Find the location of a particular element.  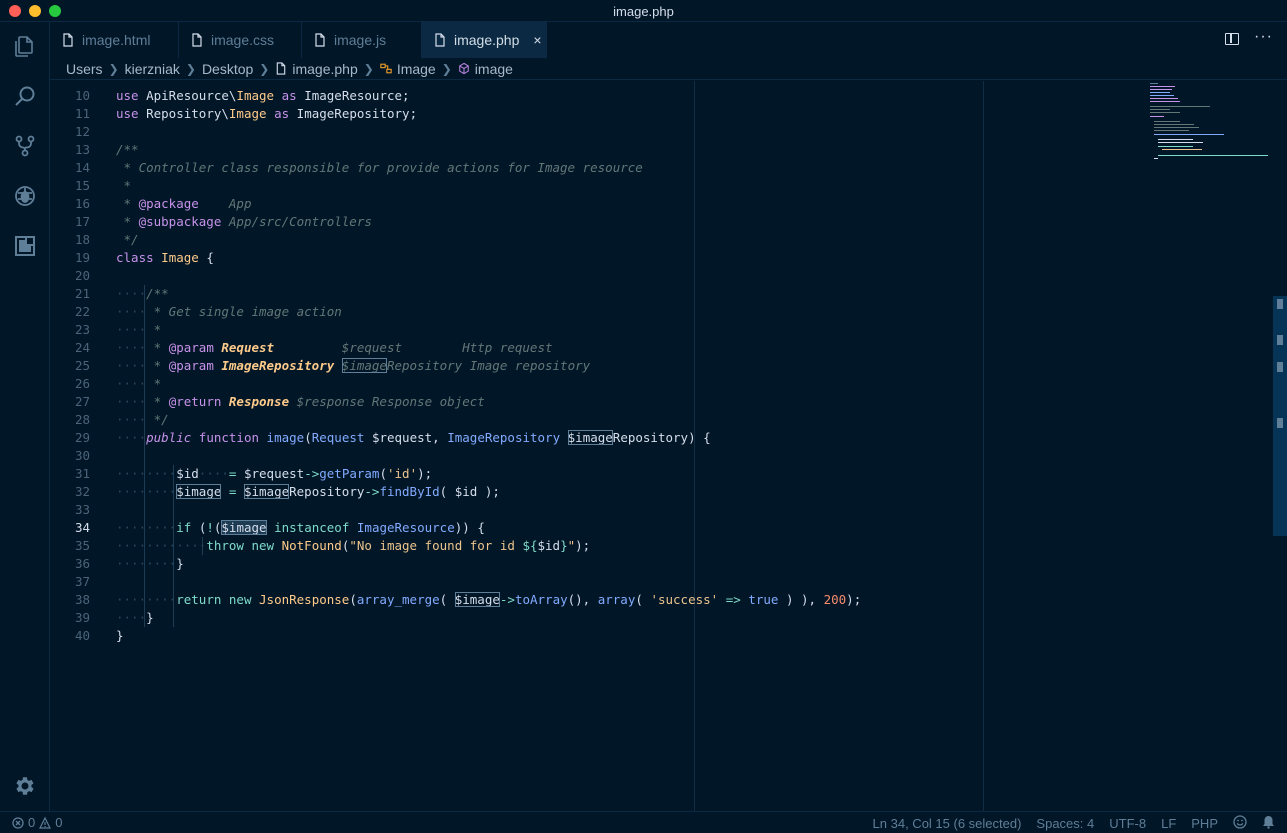

tab-actions: ··· is located at coordinates (1252, 40).